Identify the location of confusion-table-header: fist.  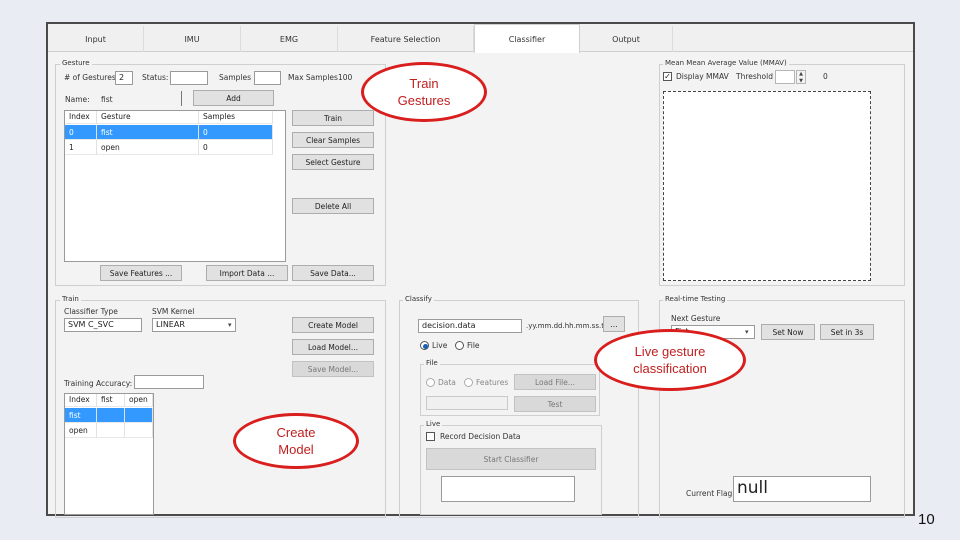
(111, 400).